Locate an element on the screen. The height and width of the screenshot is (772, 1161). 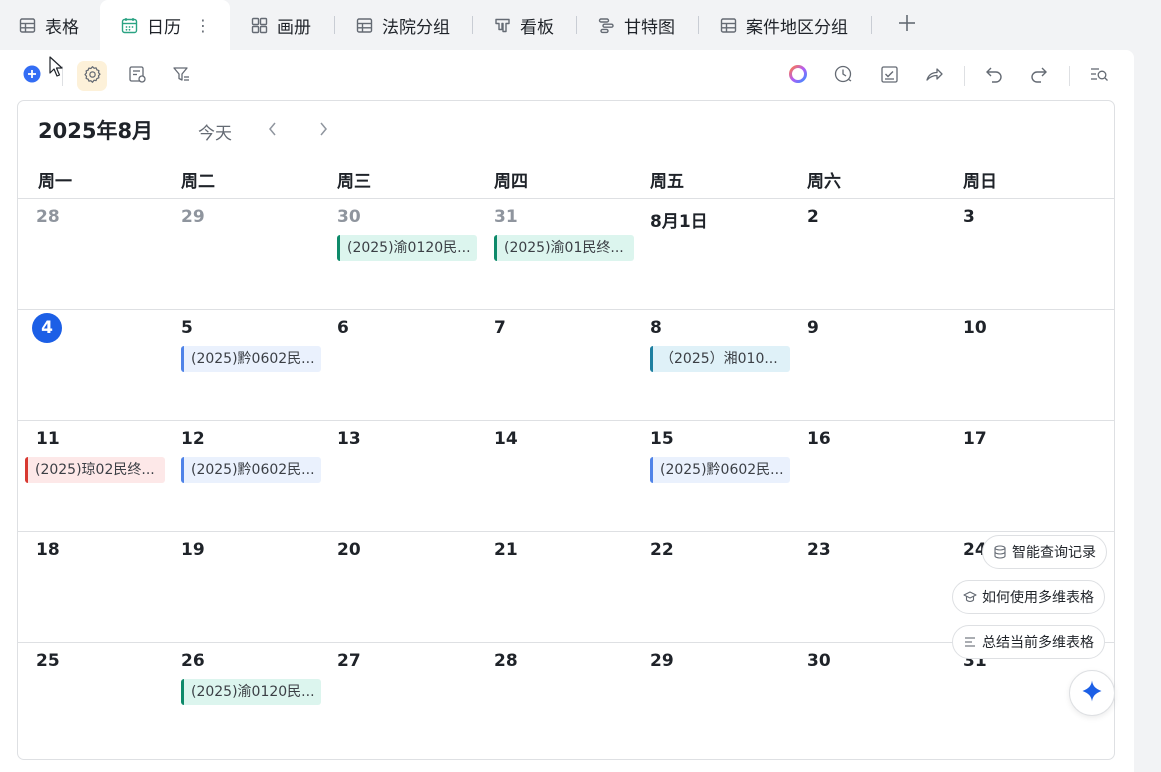
calendar-settings-button is located at coordinates (92, 76).